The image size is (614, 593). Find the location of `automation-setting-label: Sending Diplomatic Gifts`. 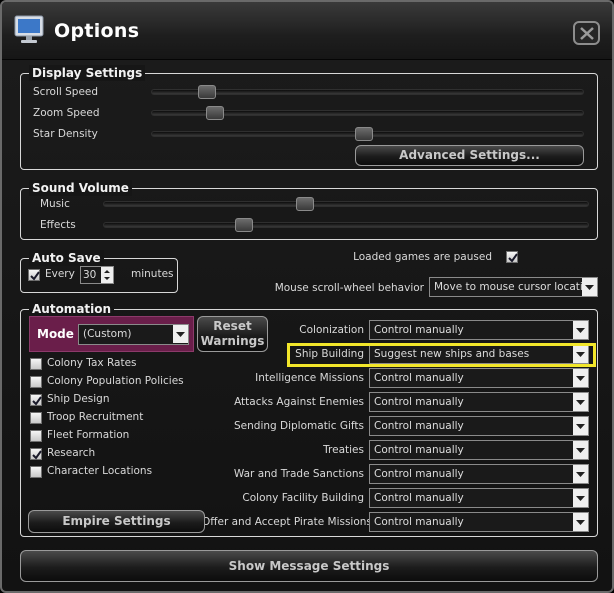

automation-setting-label: Sending Diplomatic Gifts is located at coordinates (299, 426).